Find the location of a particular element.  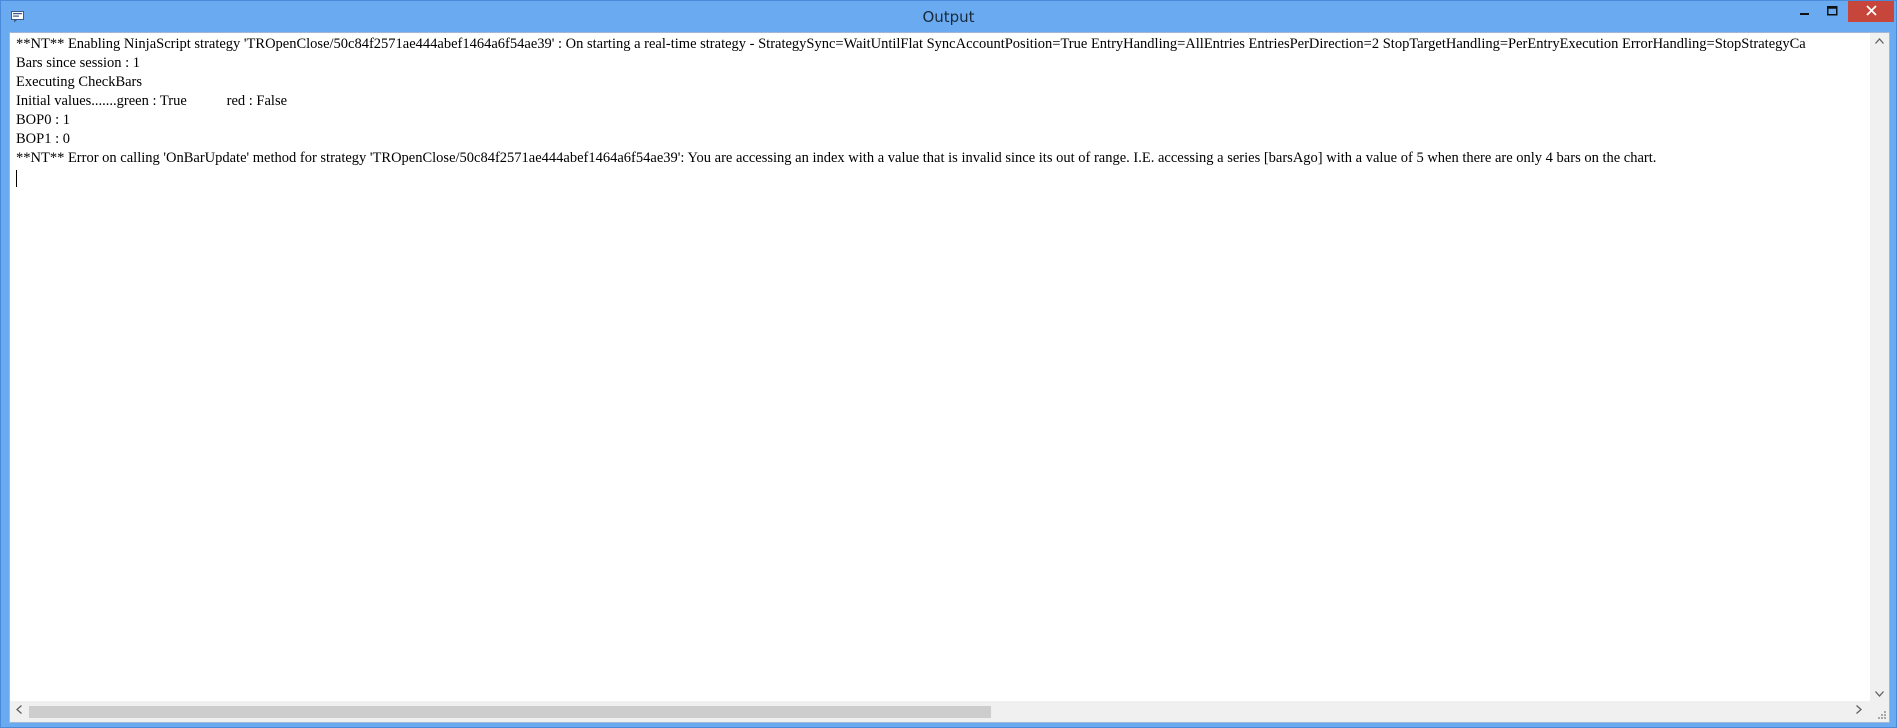

output-line: BOP1 : 0 is located at coordinates (43, 139).